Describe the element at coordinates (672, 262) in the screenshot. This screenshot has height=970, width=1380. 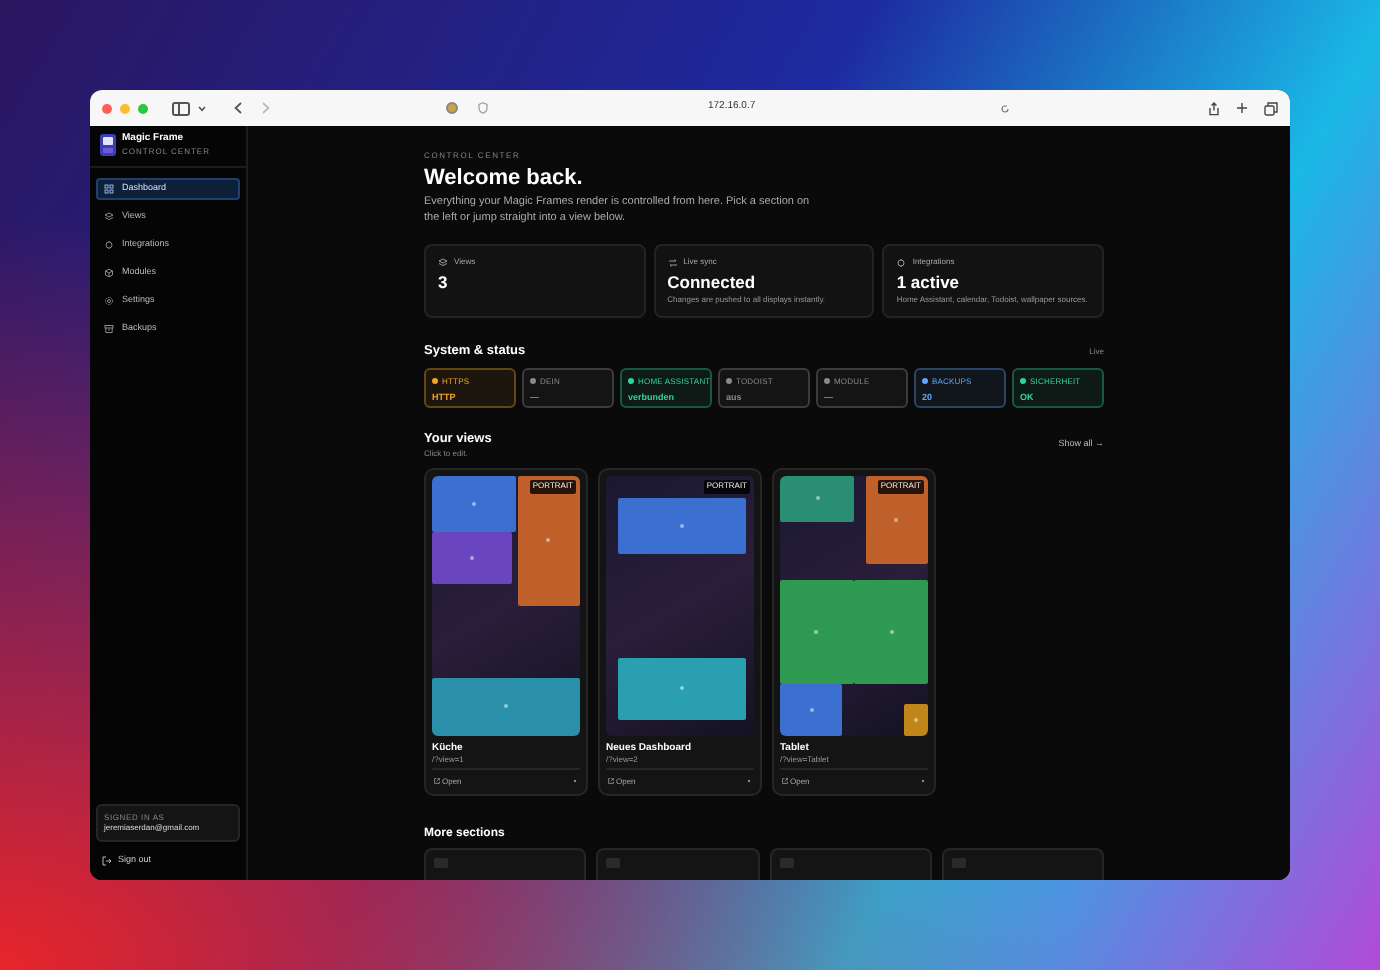
I see `sync-icon` at that location.